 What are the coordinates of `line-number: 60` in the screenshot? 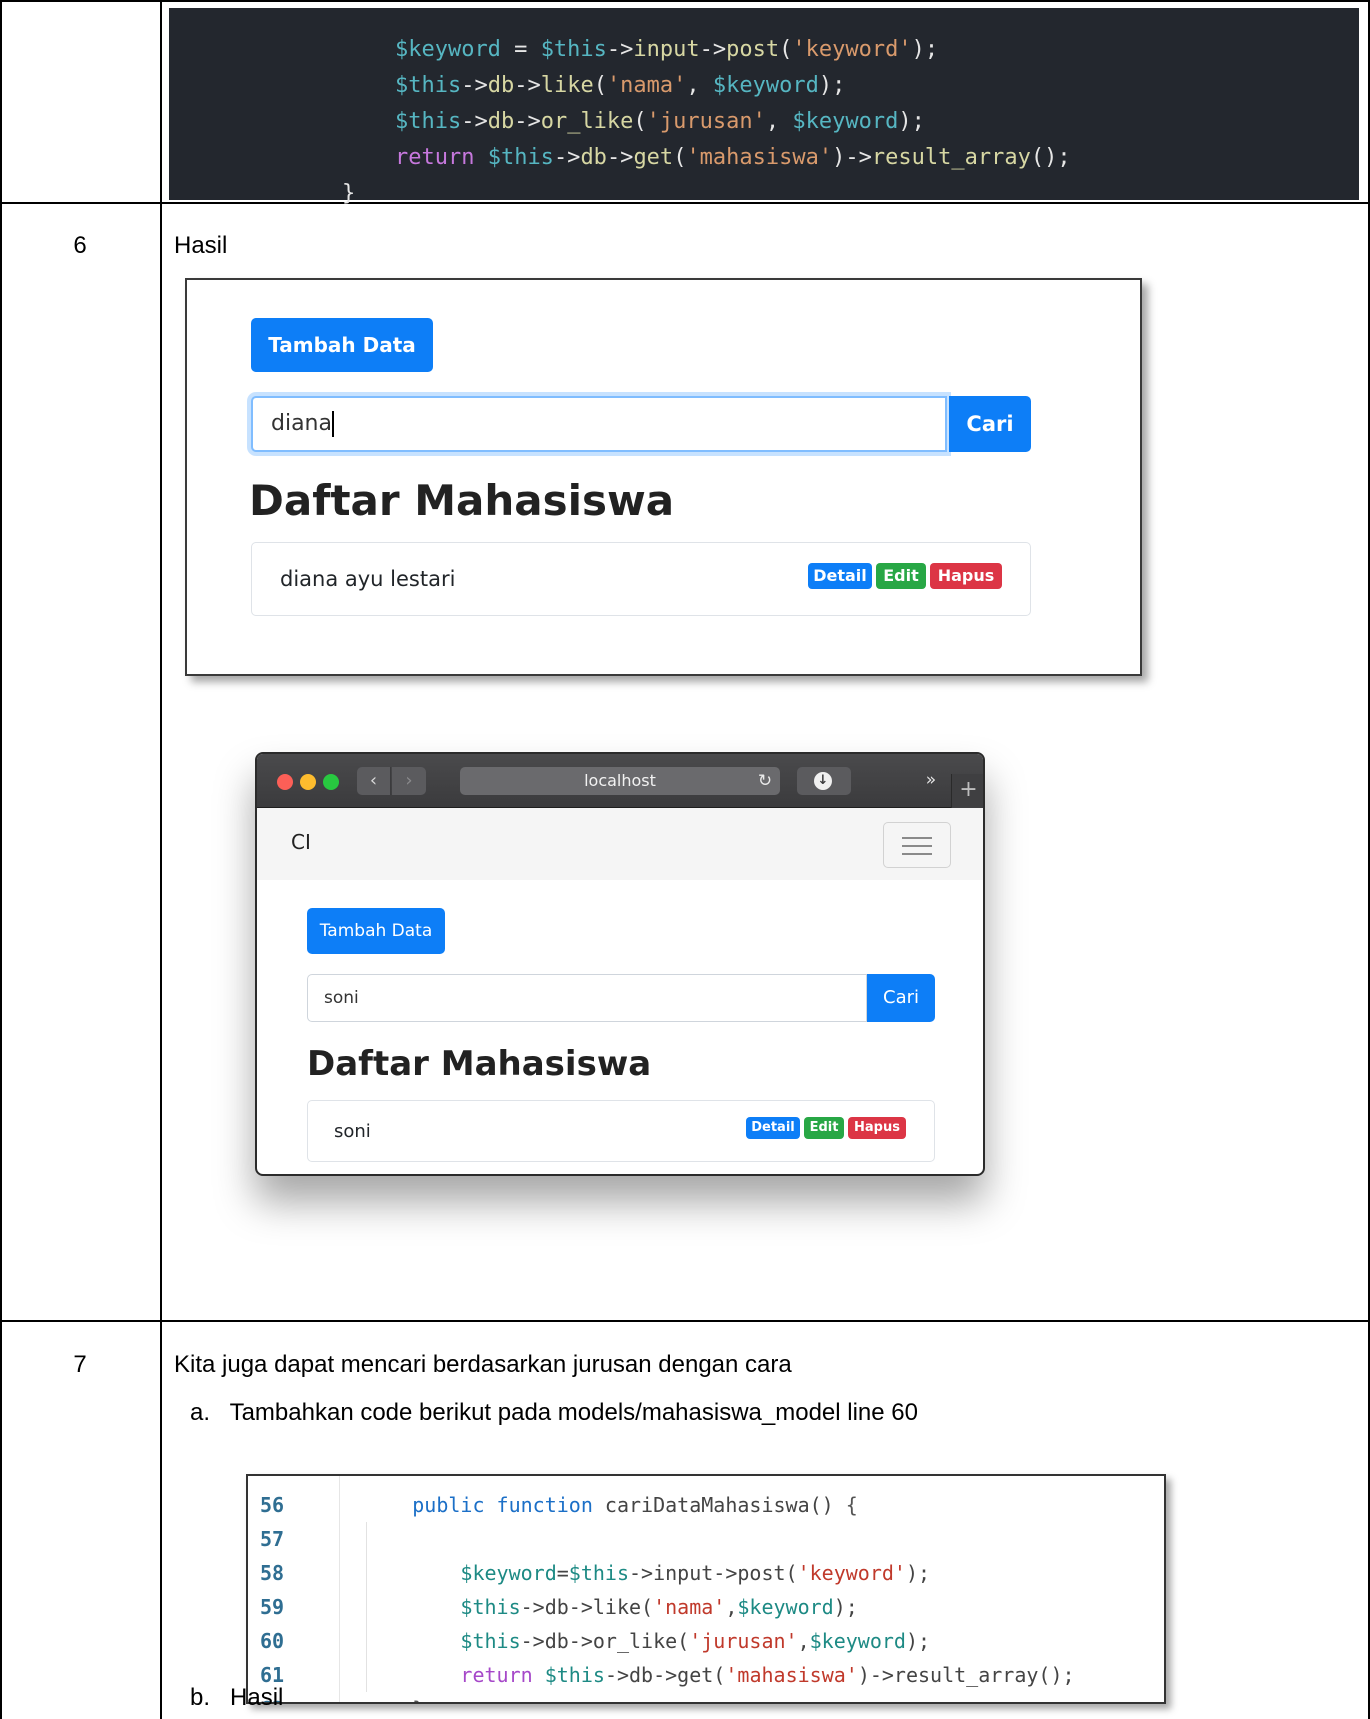 It's located at (272, 1641).